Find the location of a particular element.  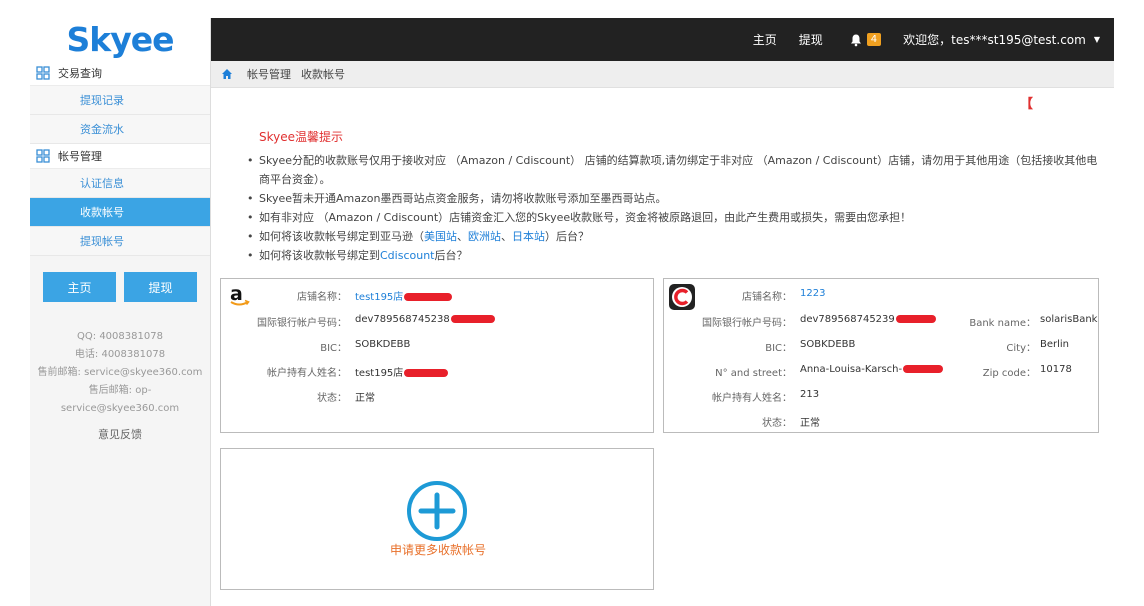

store-name-row: 店铺名称： test195店 is located at coordinates (337, 295).